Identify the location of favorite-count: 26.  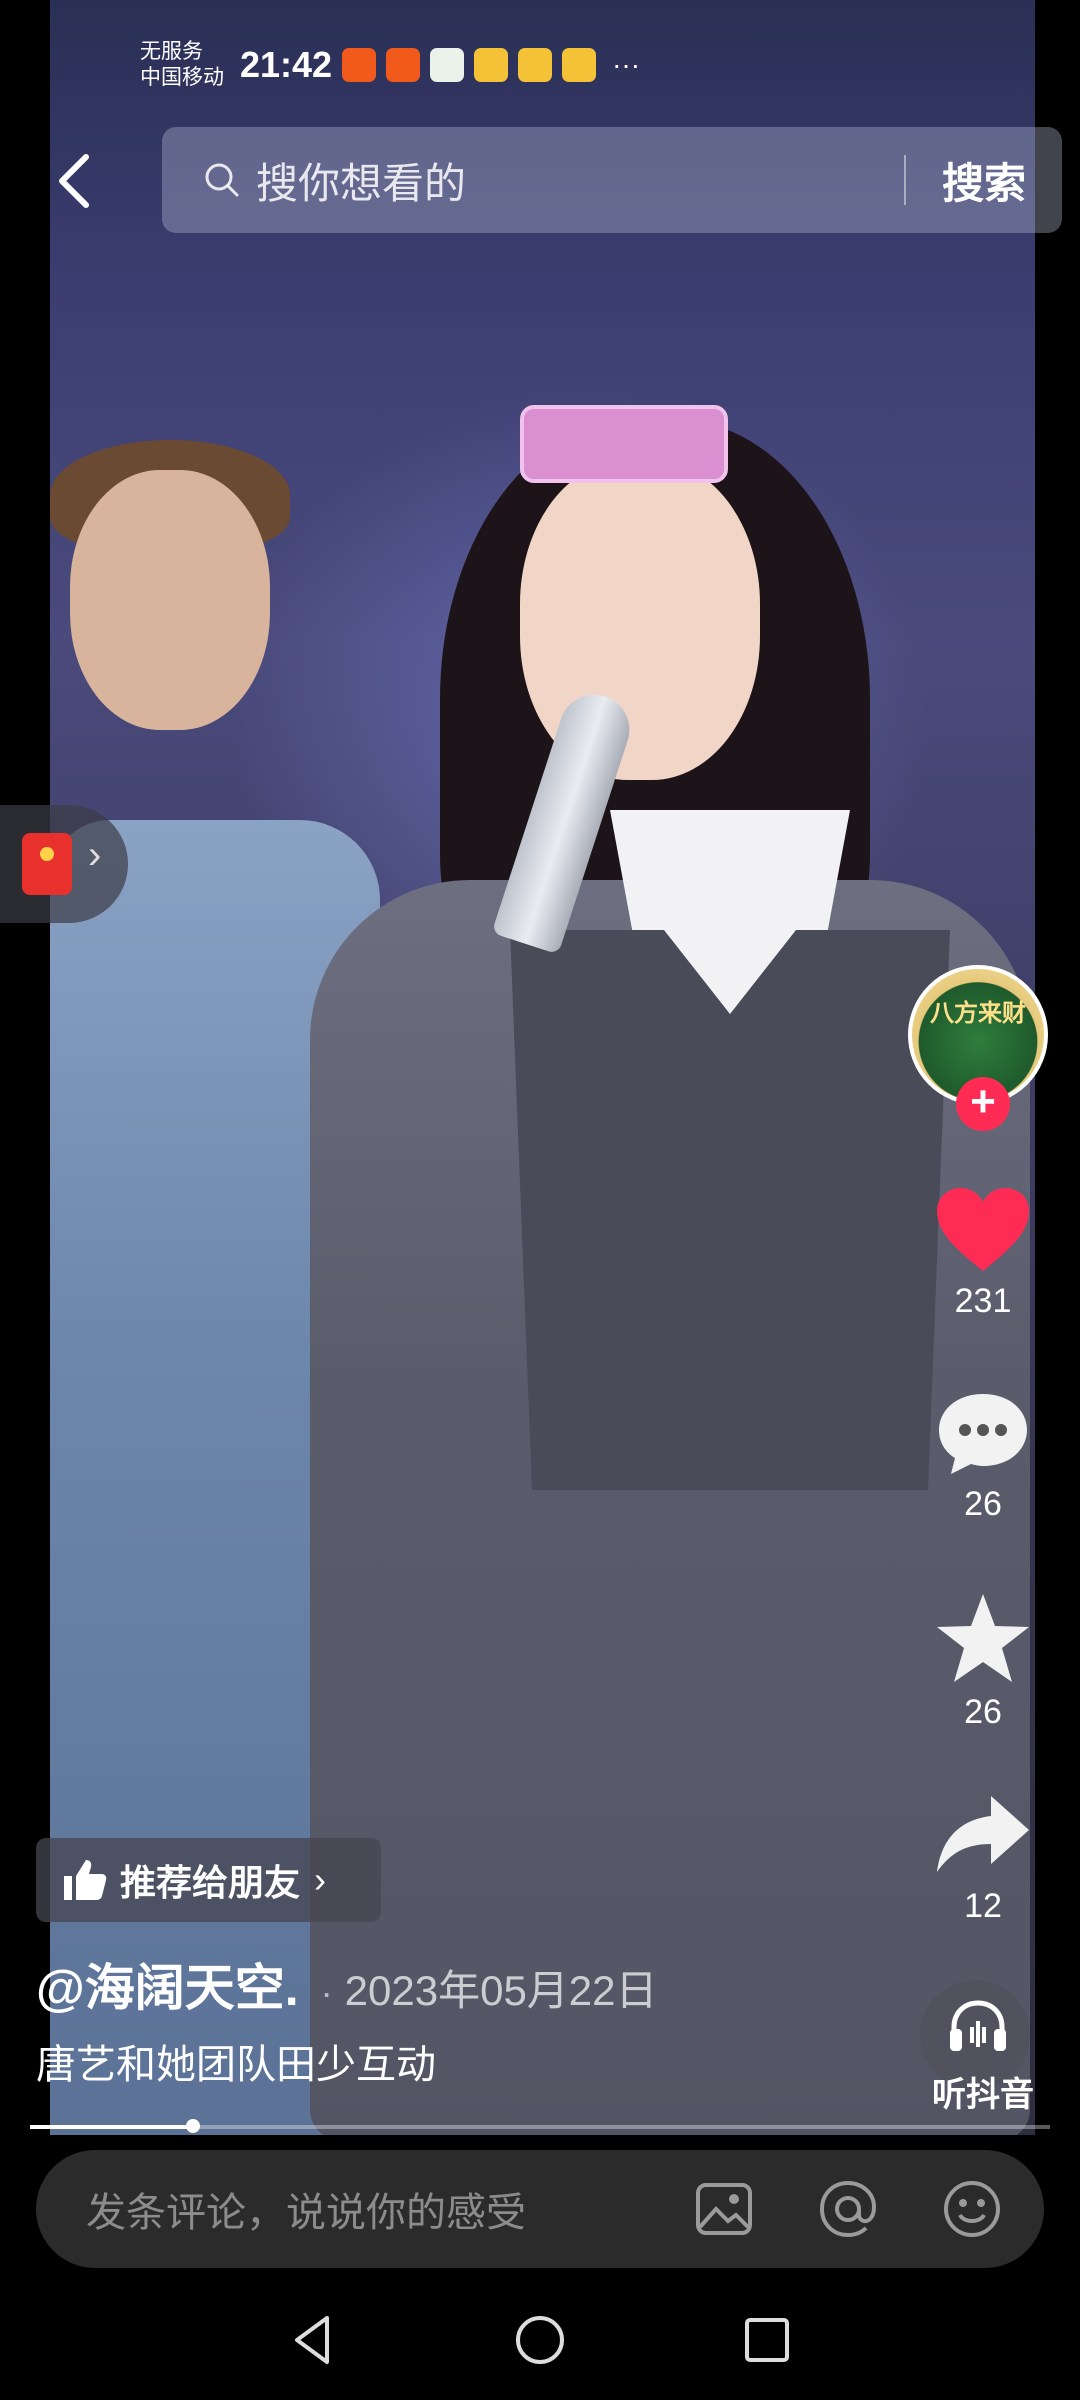
(983, 1712).